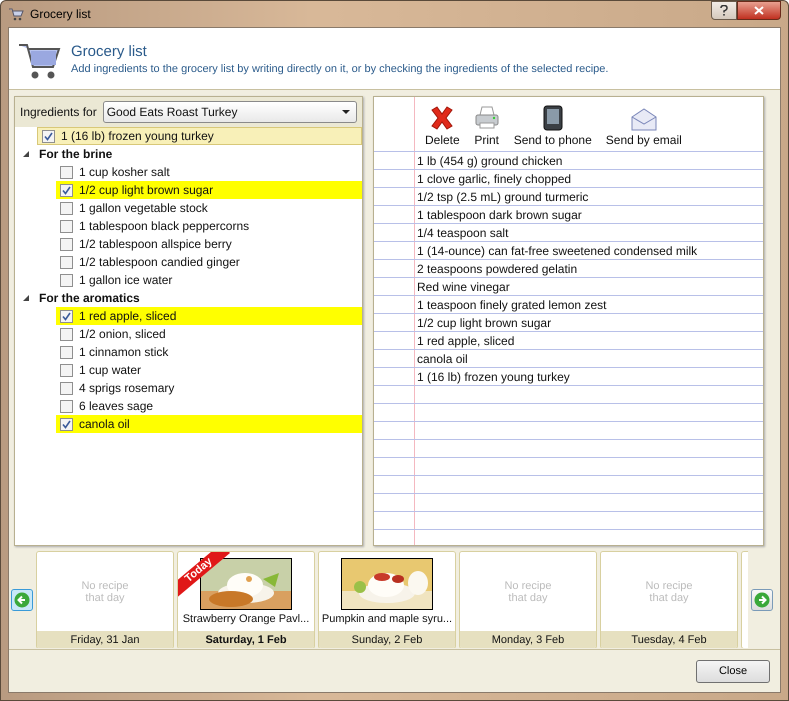 The height and width of the screenshot is (701, 789). I want to click on day-card: No recipe that day Tuesday, 4 Feb, so click(669, 599).